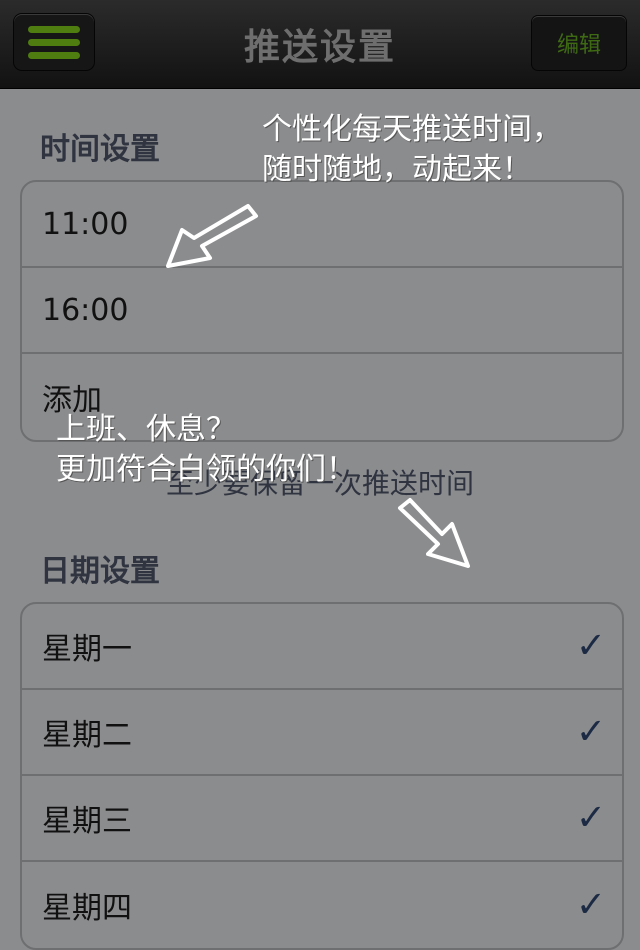 This screenshot has width=640, height=950. I want to click on page-title: 推送设置, so click(319, 47).